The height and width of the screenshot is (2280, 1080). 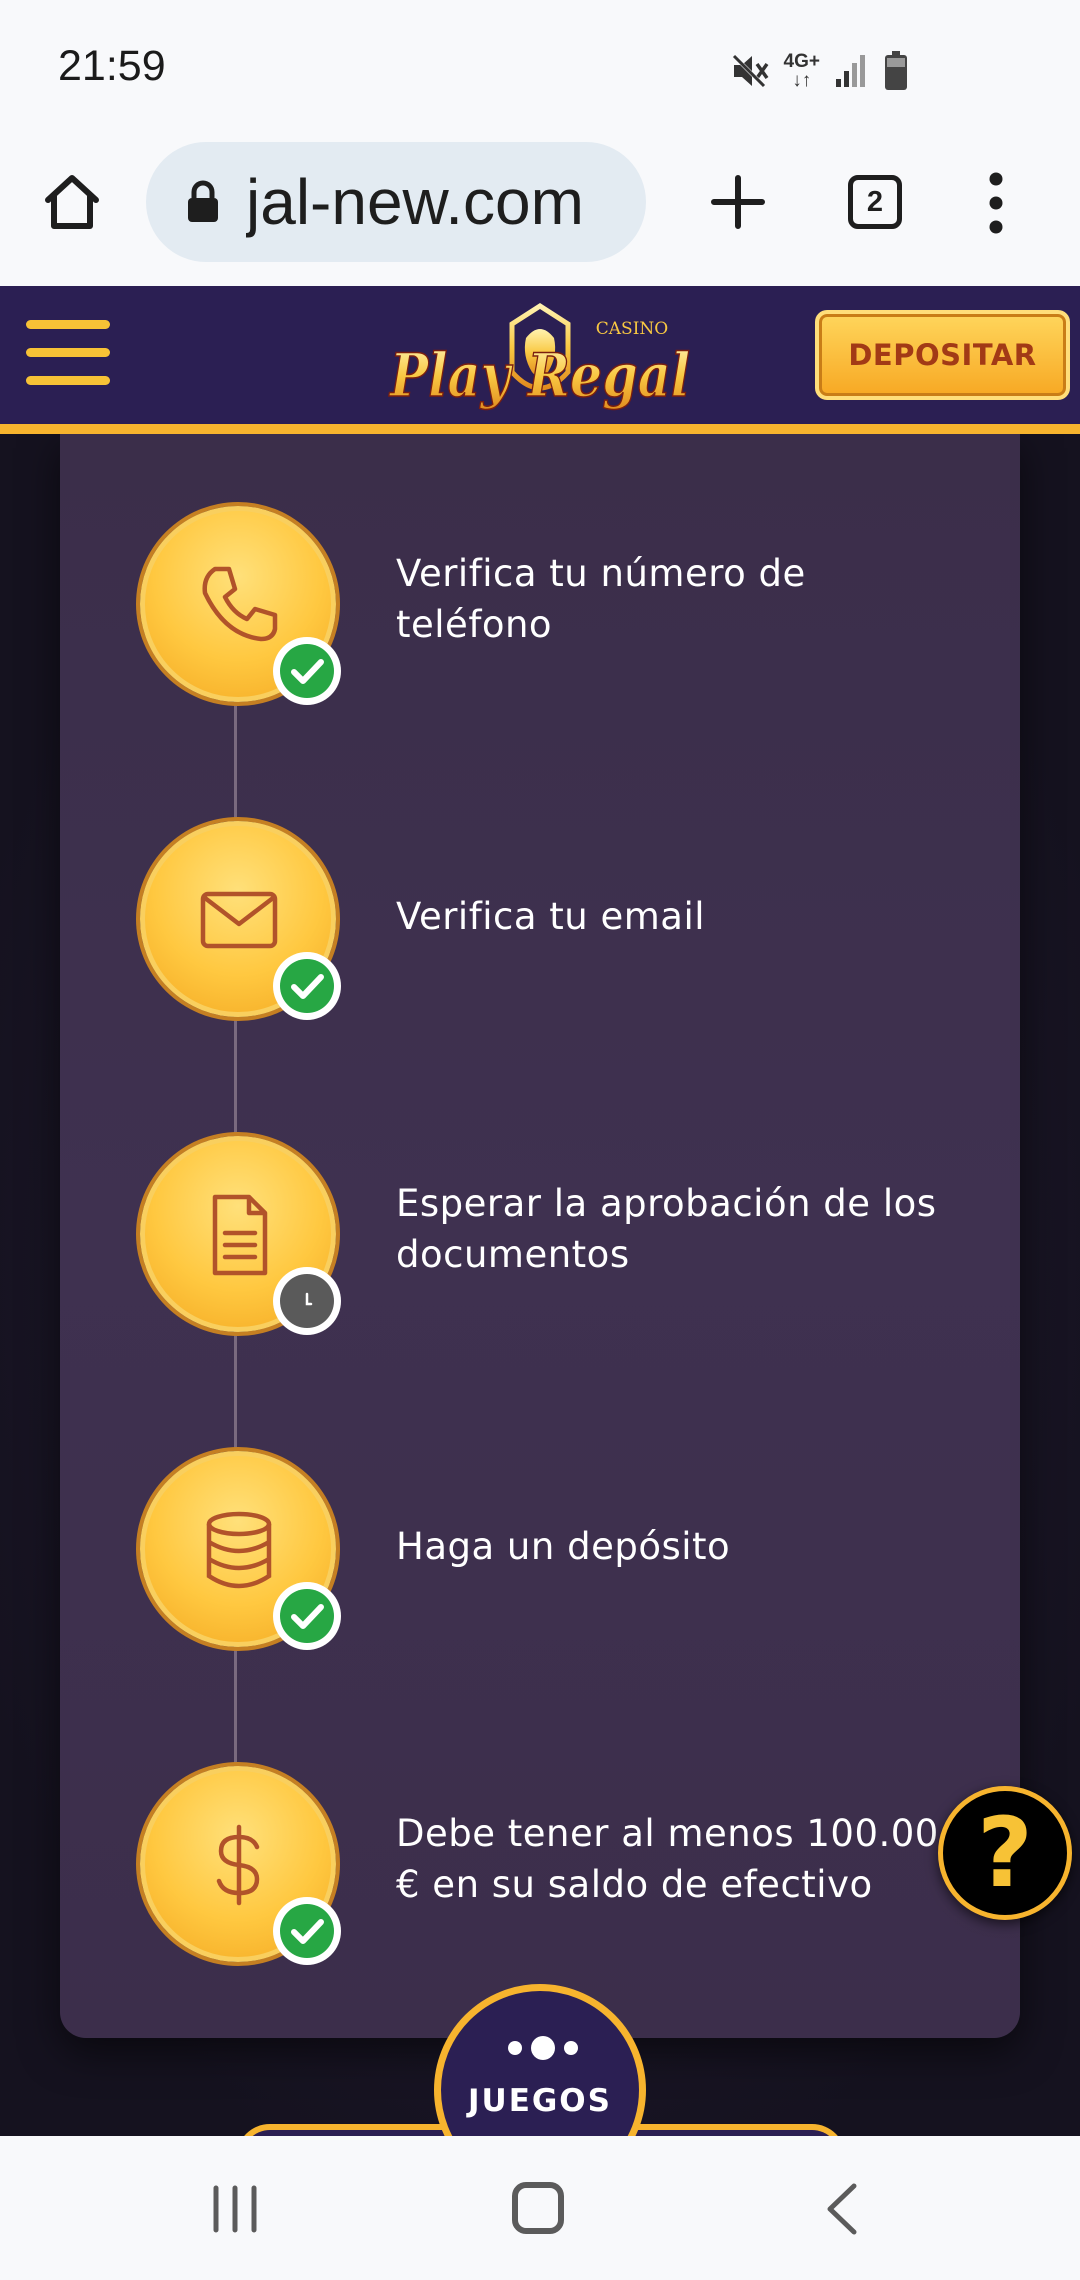 I want to click on system-nav-bar, so click(x=540, y=2208).